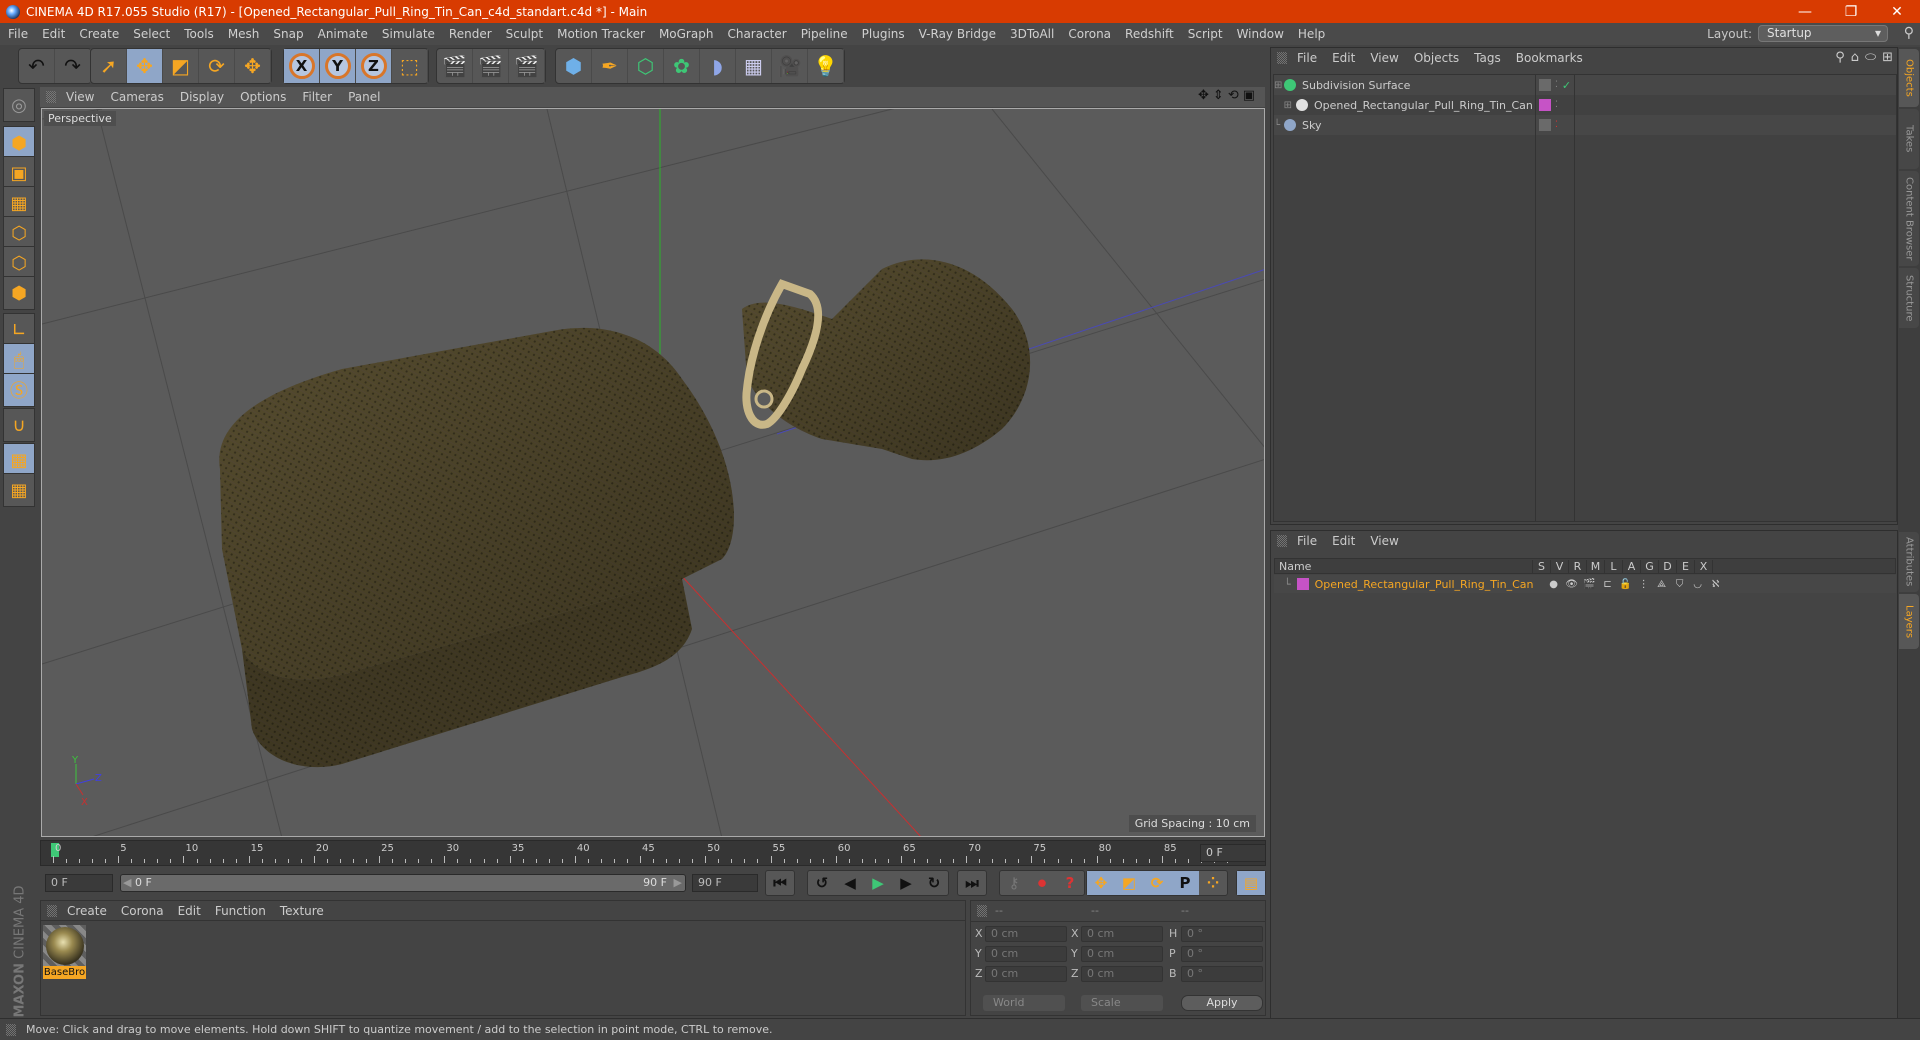 This screenshot has width=1920, height=1040. Describe the element at coordinates (1542, 566) in the screenshot. I see `layer-column-s: S` at that location.